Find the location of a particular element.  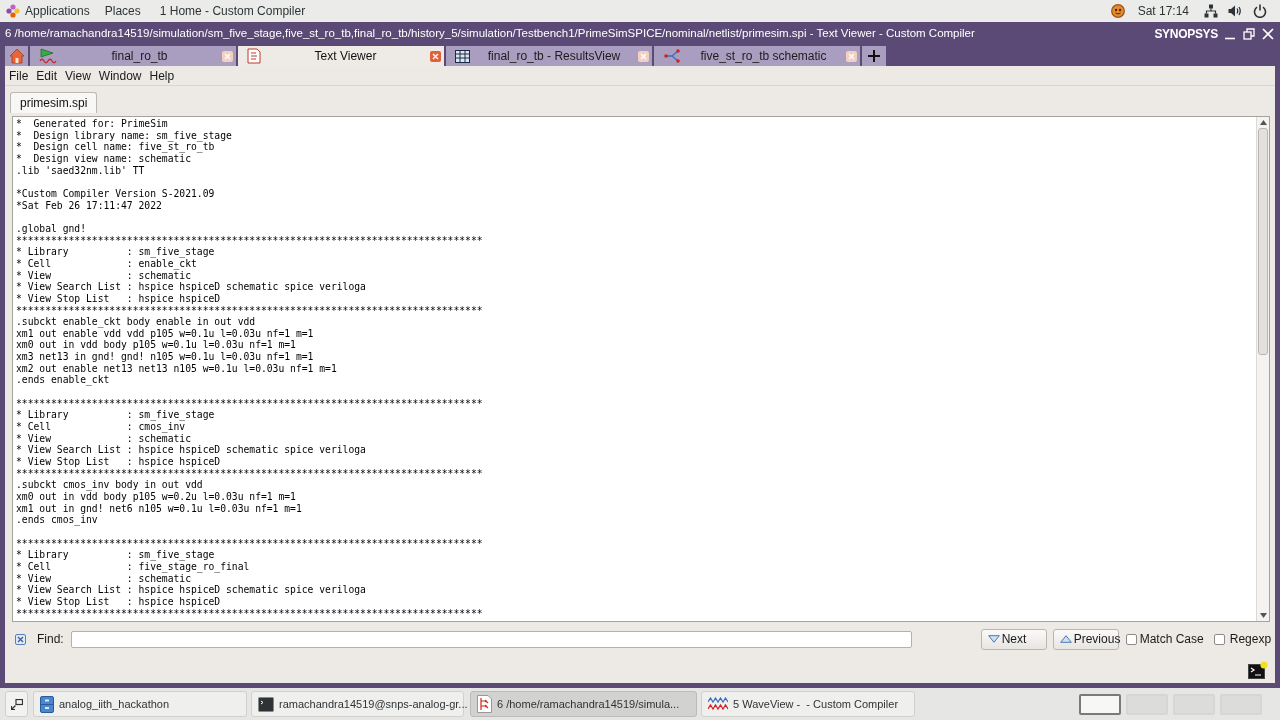

taskbar-item: 5 WaveView - - Custom Compiler is located at coordinates (808, 704).